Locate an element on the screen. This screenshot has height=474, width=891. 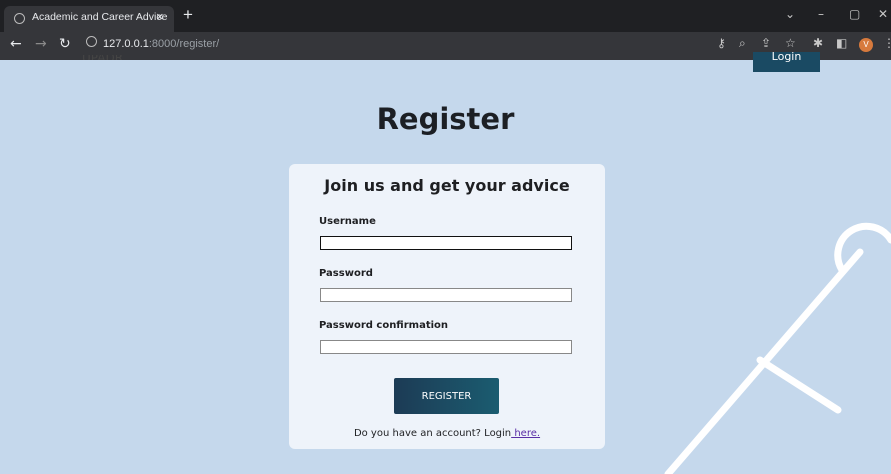
minimize-icon: – is located at coordinates (821, 14).